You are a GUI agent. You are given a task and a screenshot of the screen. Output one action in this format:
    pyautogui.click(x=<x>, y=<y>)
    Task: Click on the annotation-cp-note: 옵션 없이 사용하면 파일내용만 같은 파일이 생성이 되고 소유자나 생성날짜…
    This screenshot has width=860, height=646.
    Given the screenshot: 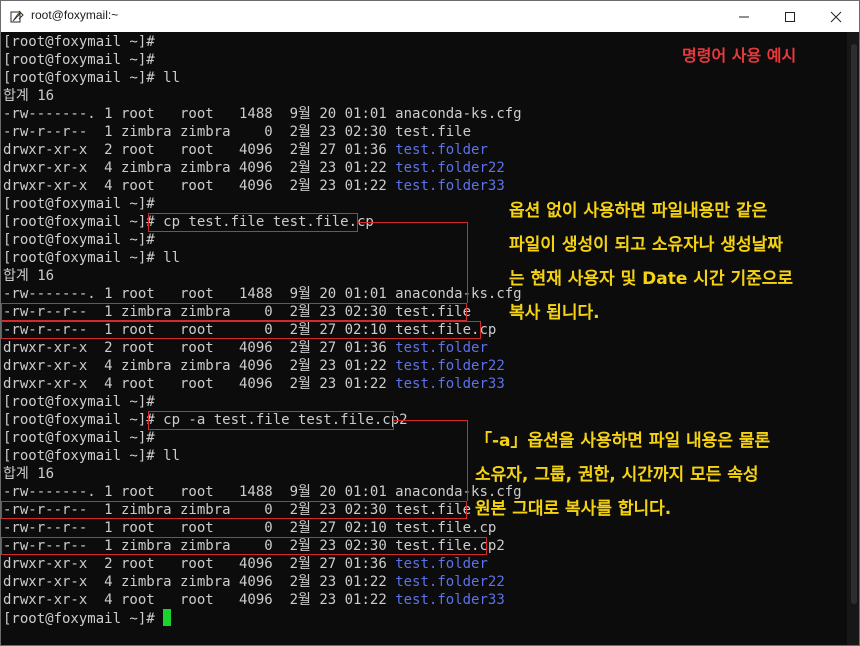 What is the action you would take?
    pyautogui.click(x=651, y=262)
    